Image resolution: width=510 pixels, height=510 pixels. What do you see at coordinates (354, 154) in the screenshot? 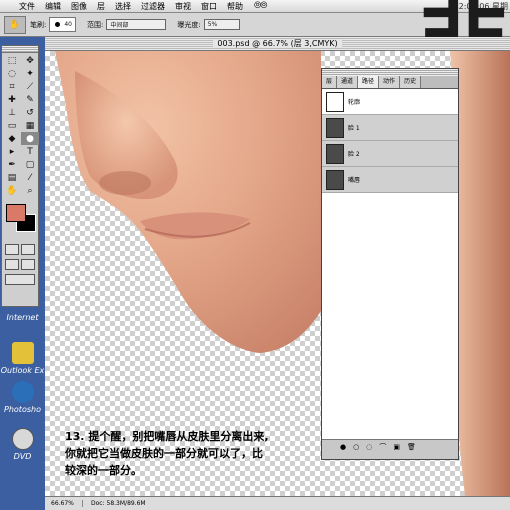
I see `path-label: 脸 2` at bounding box center [354, 154].